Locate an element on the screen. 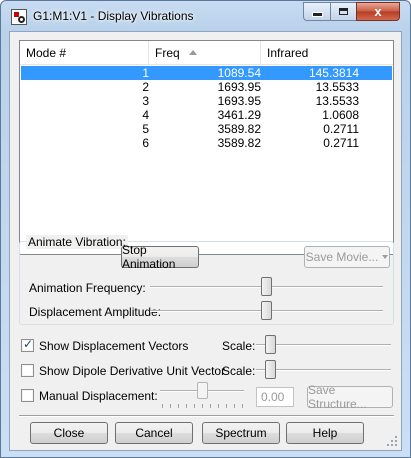 The height and width of the screenshot is (458, 411). dipole-scale-label: Scale: is located at coordinates (239, 371).